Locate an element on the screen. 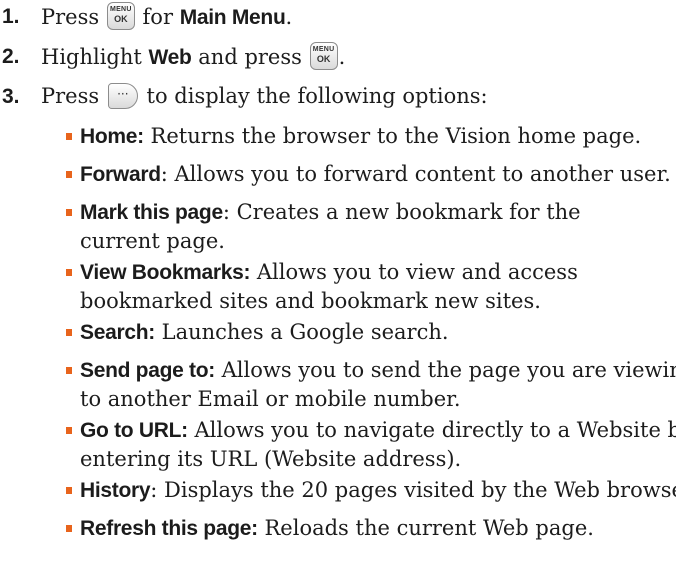 The height and width of the screenshot is (577, 676). option-term: Send page to: is located at coordinates (147, 370).